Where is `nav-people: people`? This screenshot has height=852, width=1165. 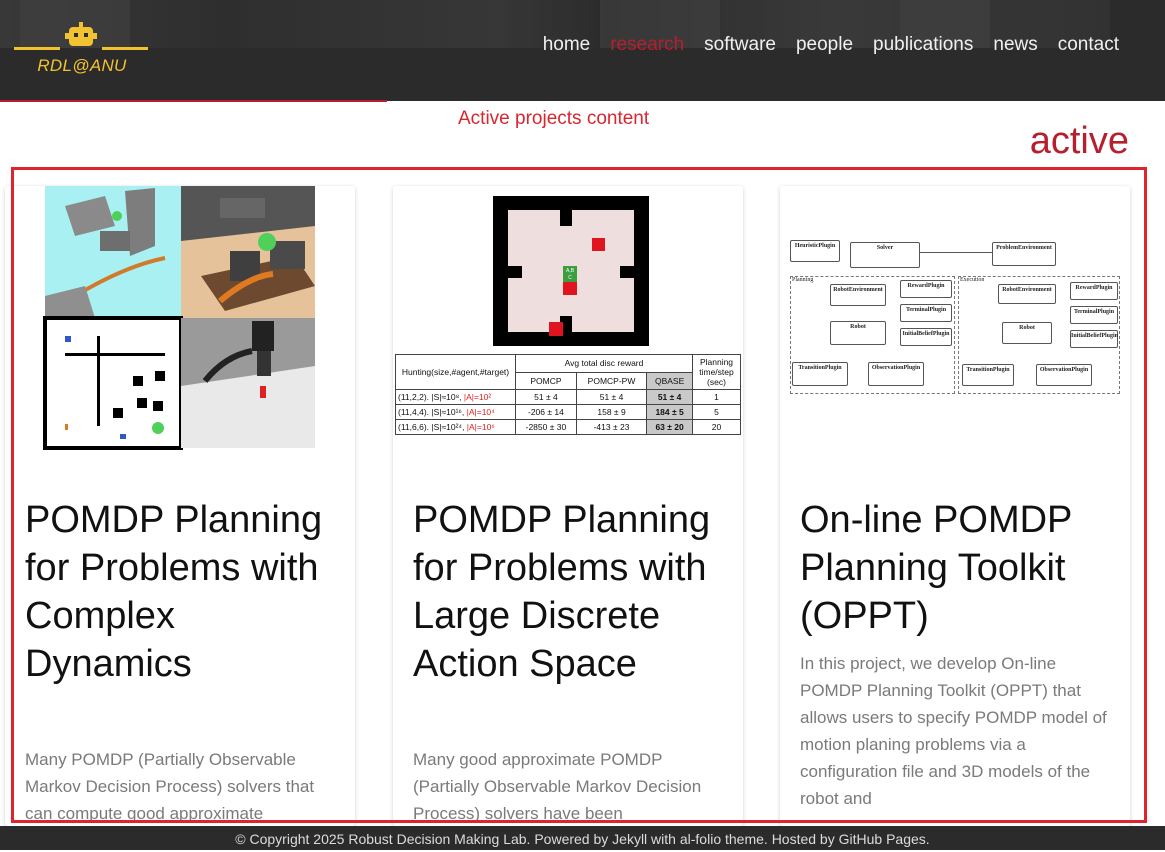
nav-people: people is located at coordinates (824, 45).